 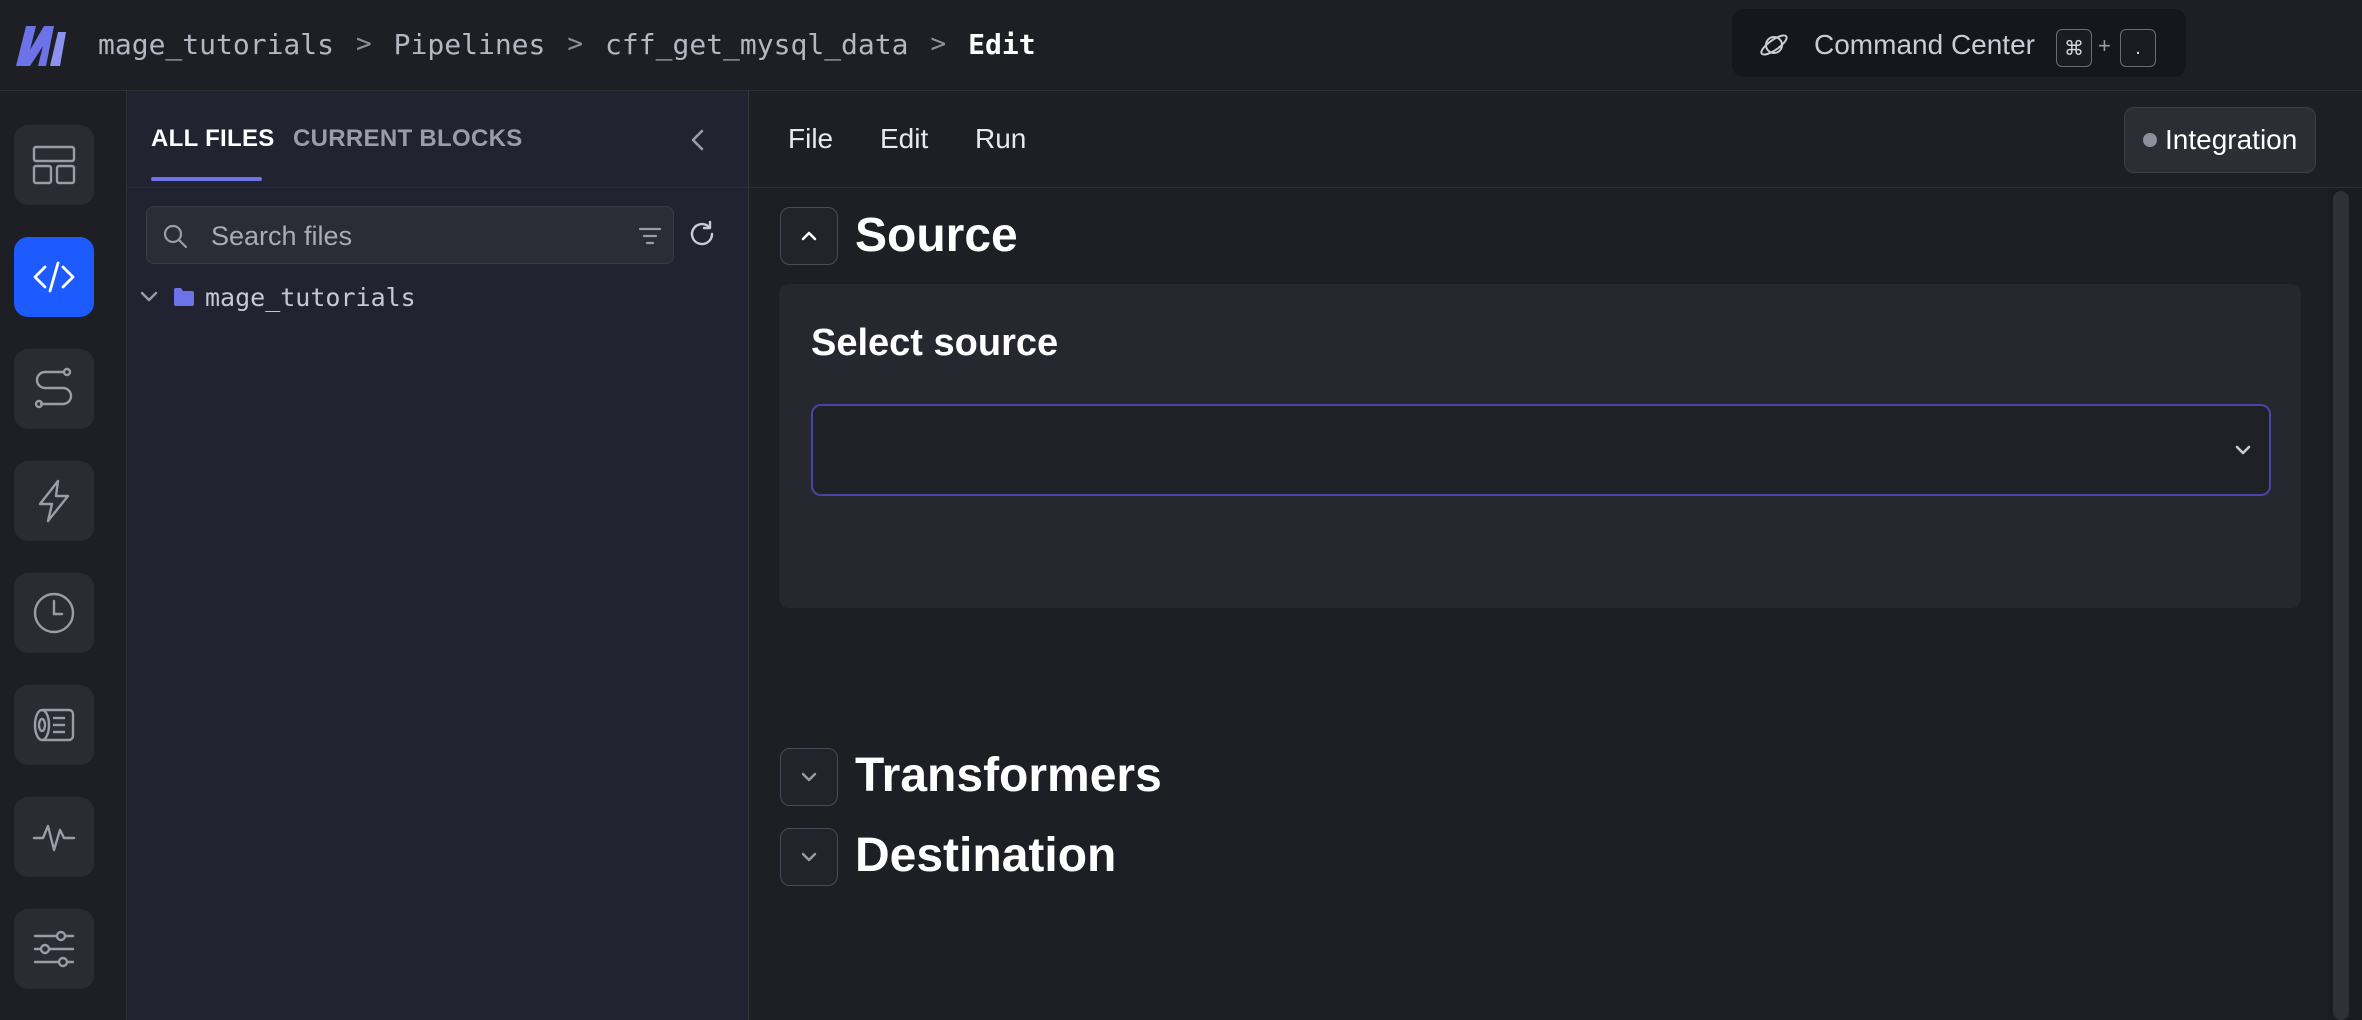 I want to click on tree-folder-item: mage_tutorials, so click(x=273, y=297).